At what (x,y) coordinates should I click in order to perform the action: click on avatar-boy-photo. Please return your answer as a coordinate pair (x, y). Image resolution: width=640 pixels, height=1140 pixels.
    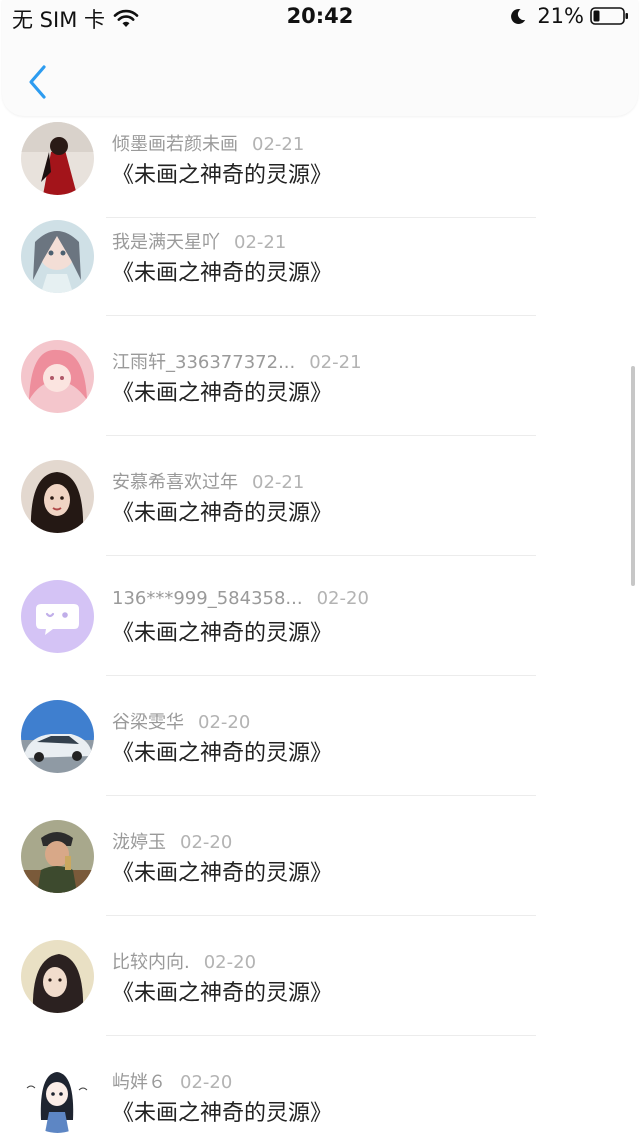
    Looking at the image, I should click on (57, 856).